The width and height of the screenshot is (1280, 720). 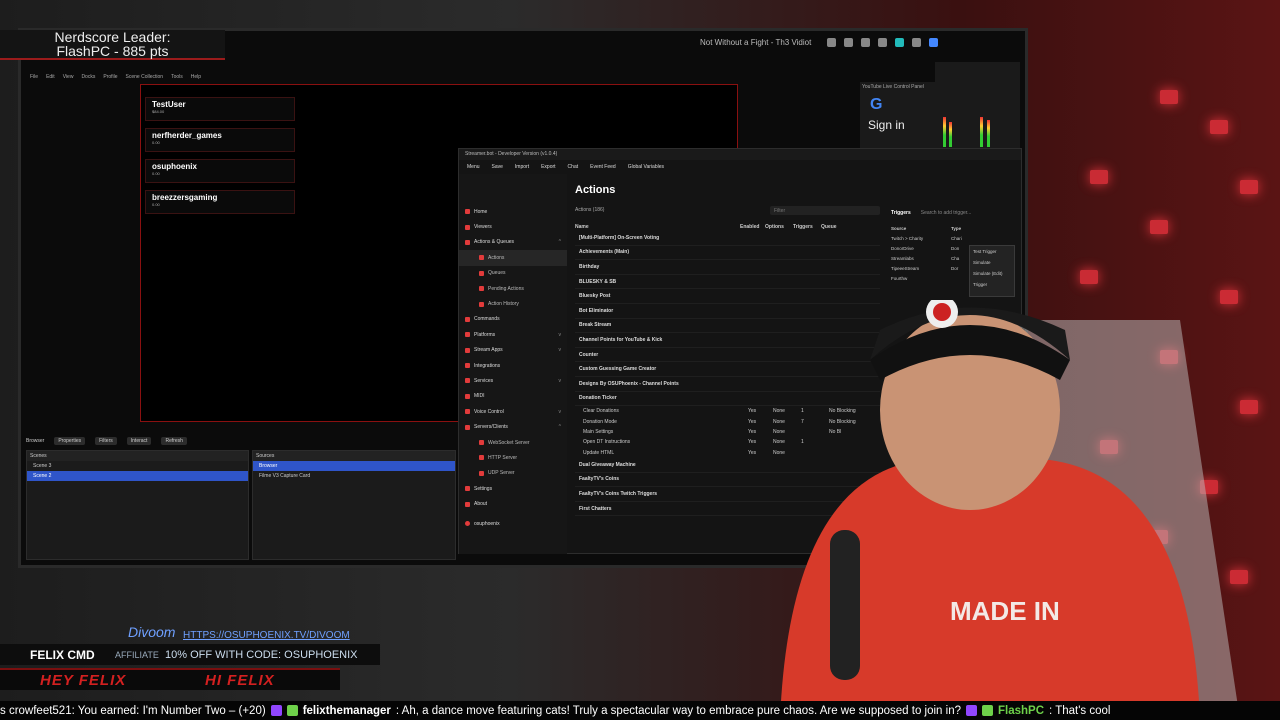 I want to click on menu-button: Menu, so click(x=473, y=167).